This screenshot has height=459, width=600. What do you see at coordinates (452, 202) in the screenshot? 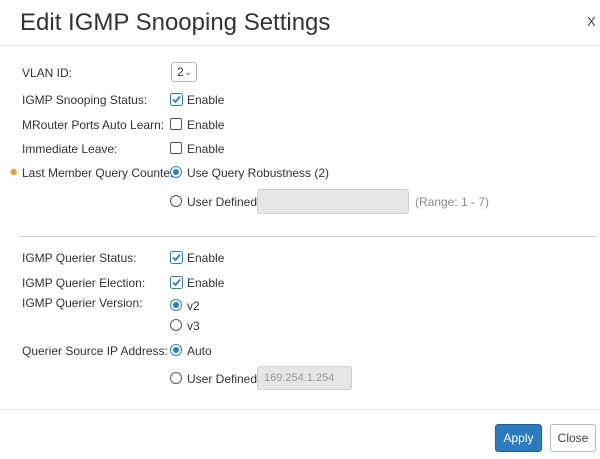
I see `last-member-range-hint: (Range: 1 - 7)` at bounding box center [452, 202].